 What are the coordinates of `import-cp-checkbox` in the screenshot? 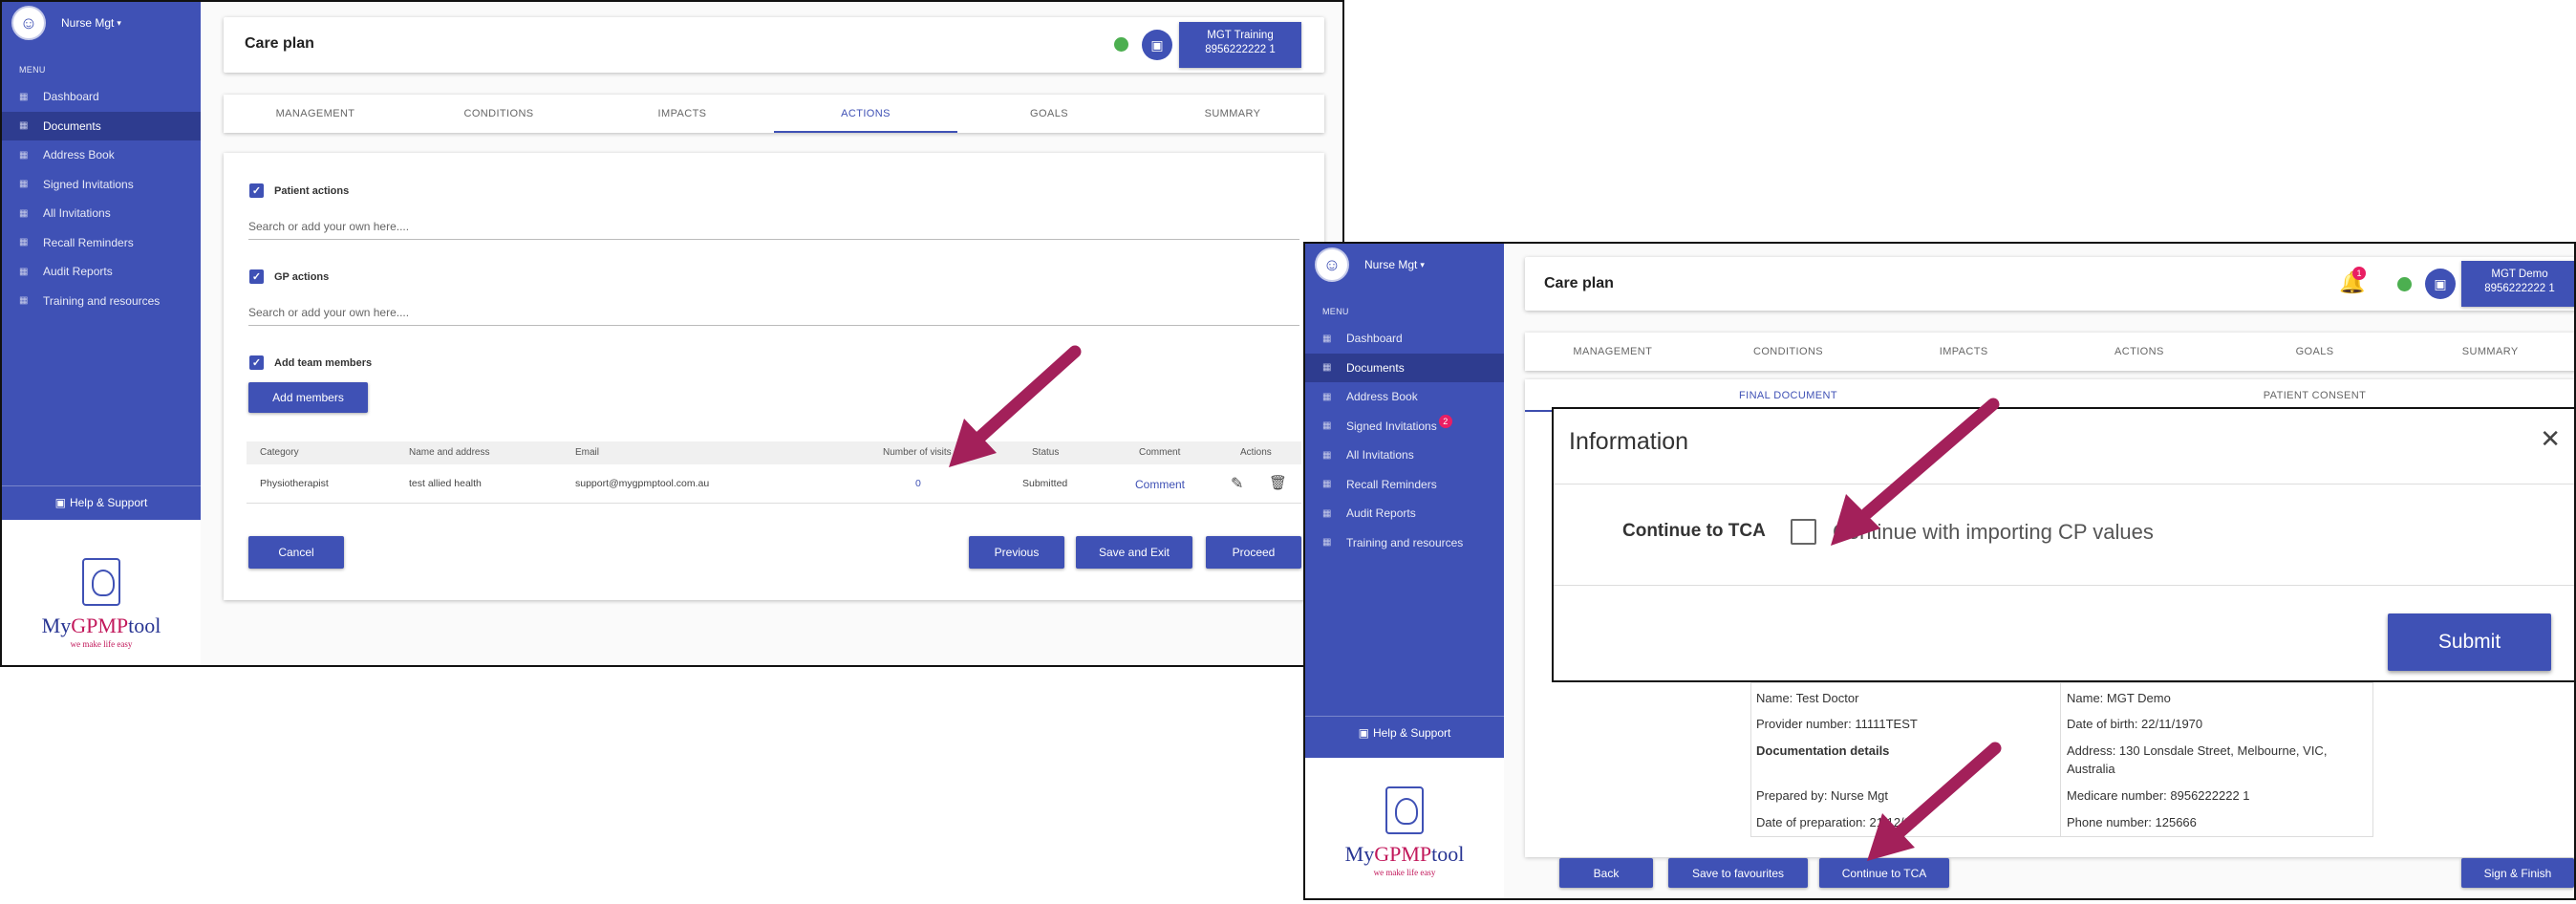 It's located at (1803, 532).